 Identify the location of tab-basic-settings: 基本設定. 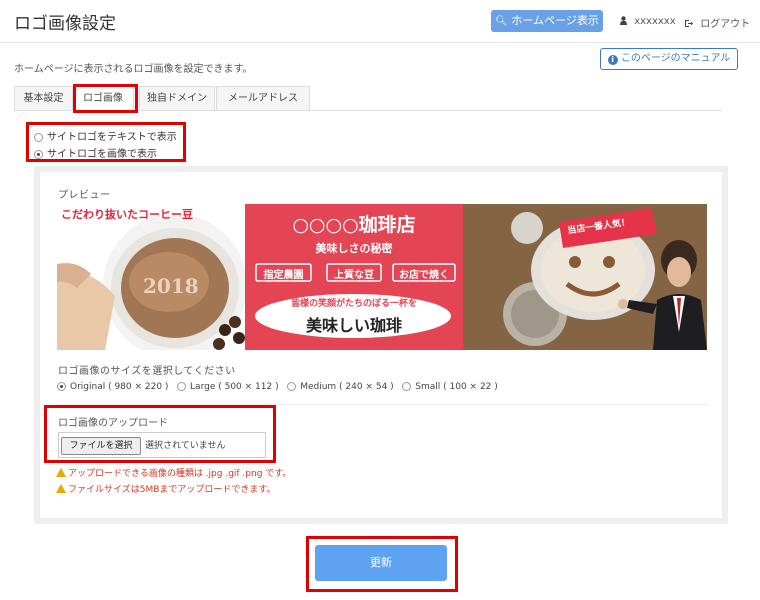
(43, 98).